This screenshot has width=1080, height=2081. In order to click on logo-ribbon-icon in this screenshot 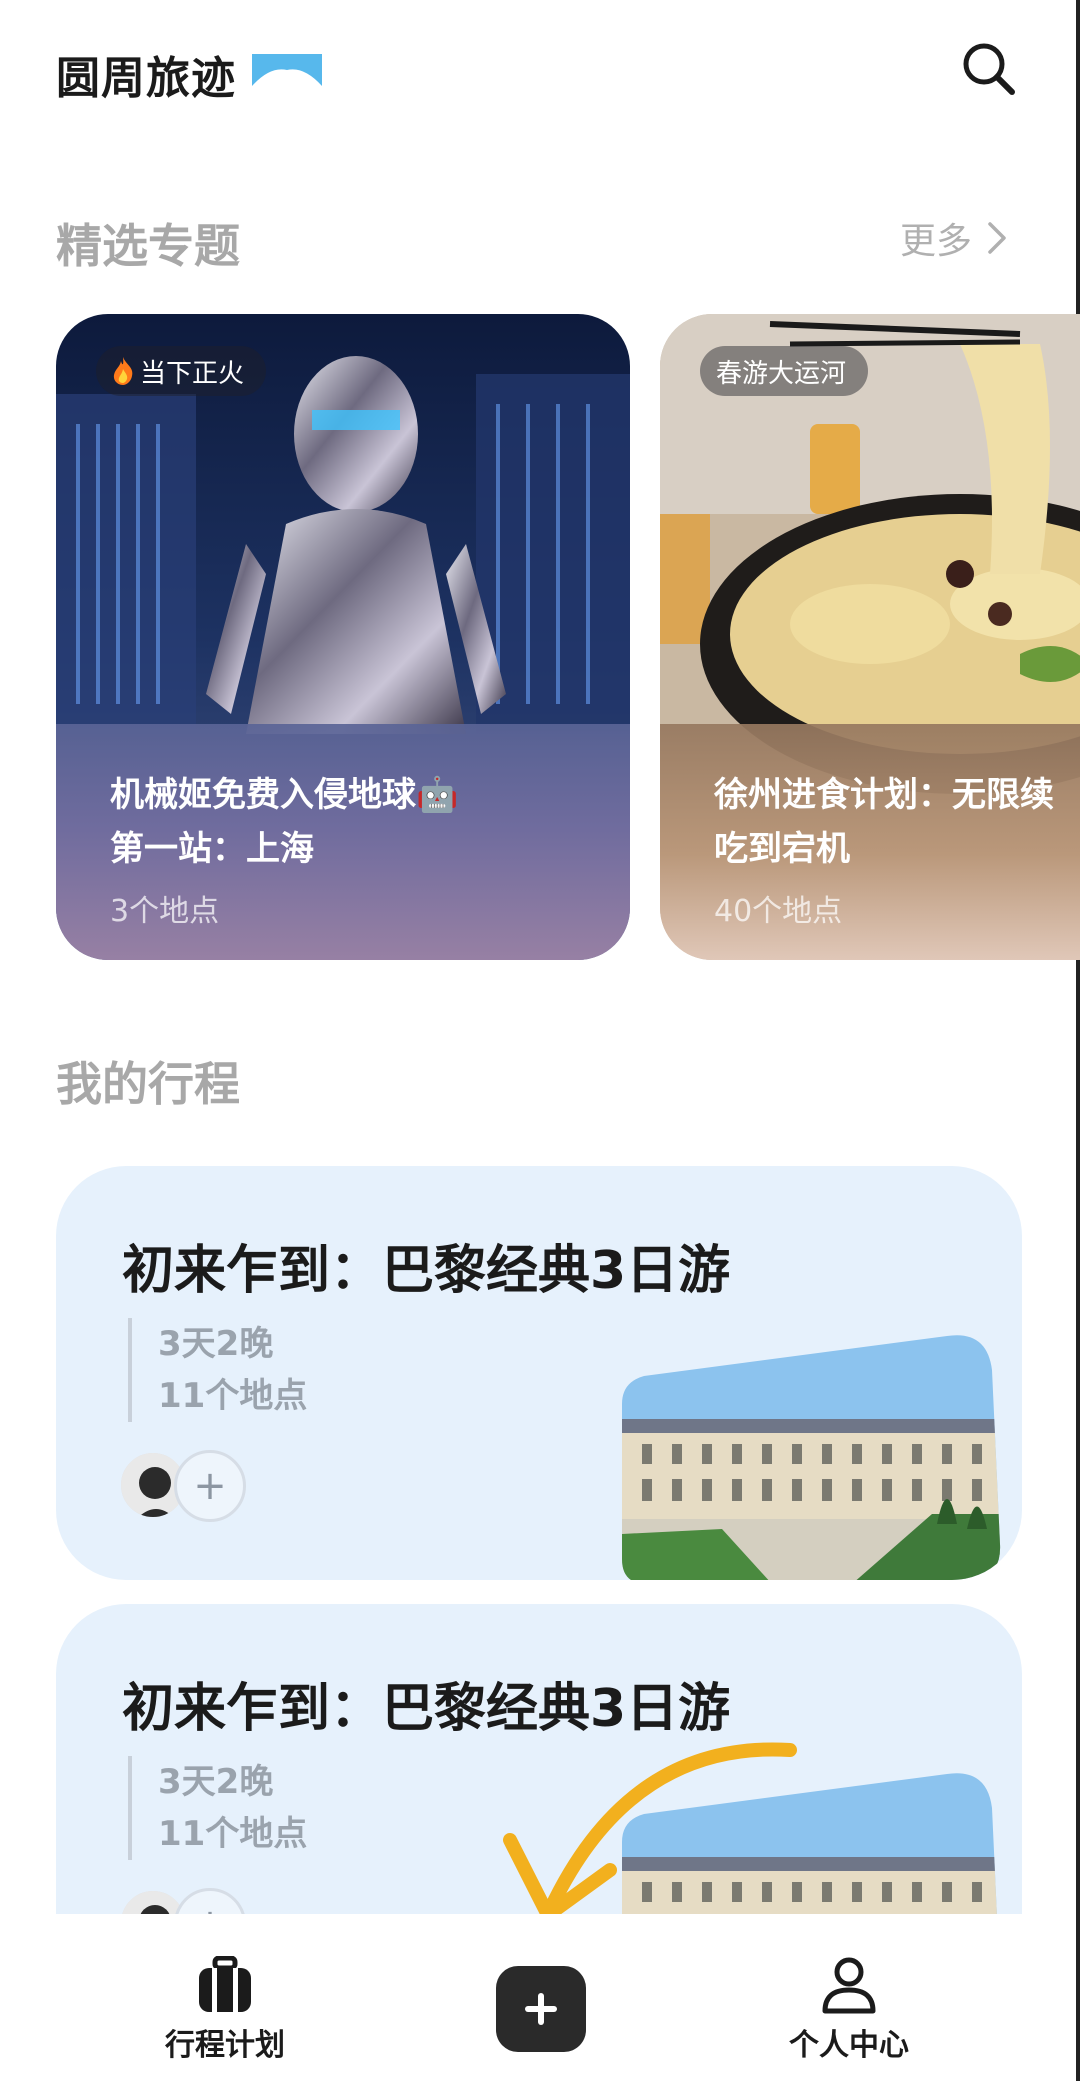, I will do `click(287, 70)`.